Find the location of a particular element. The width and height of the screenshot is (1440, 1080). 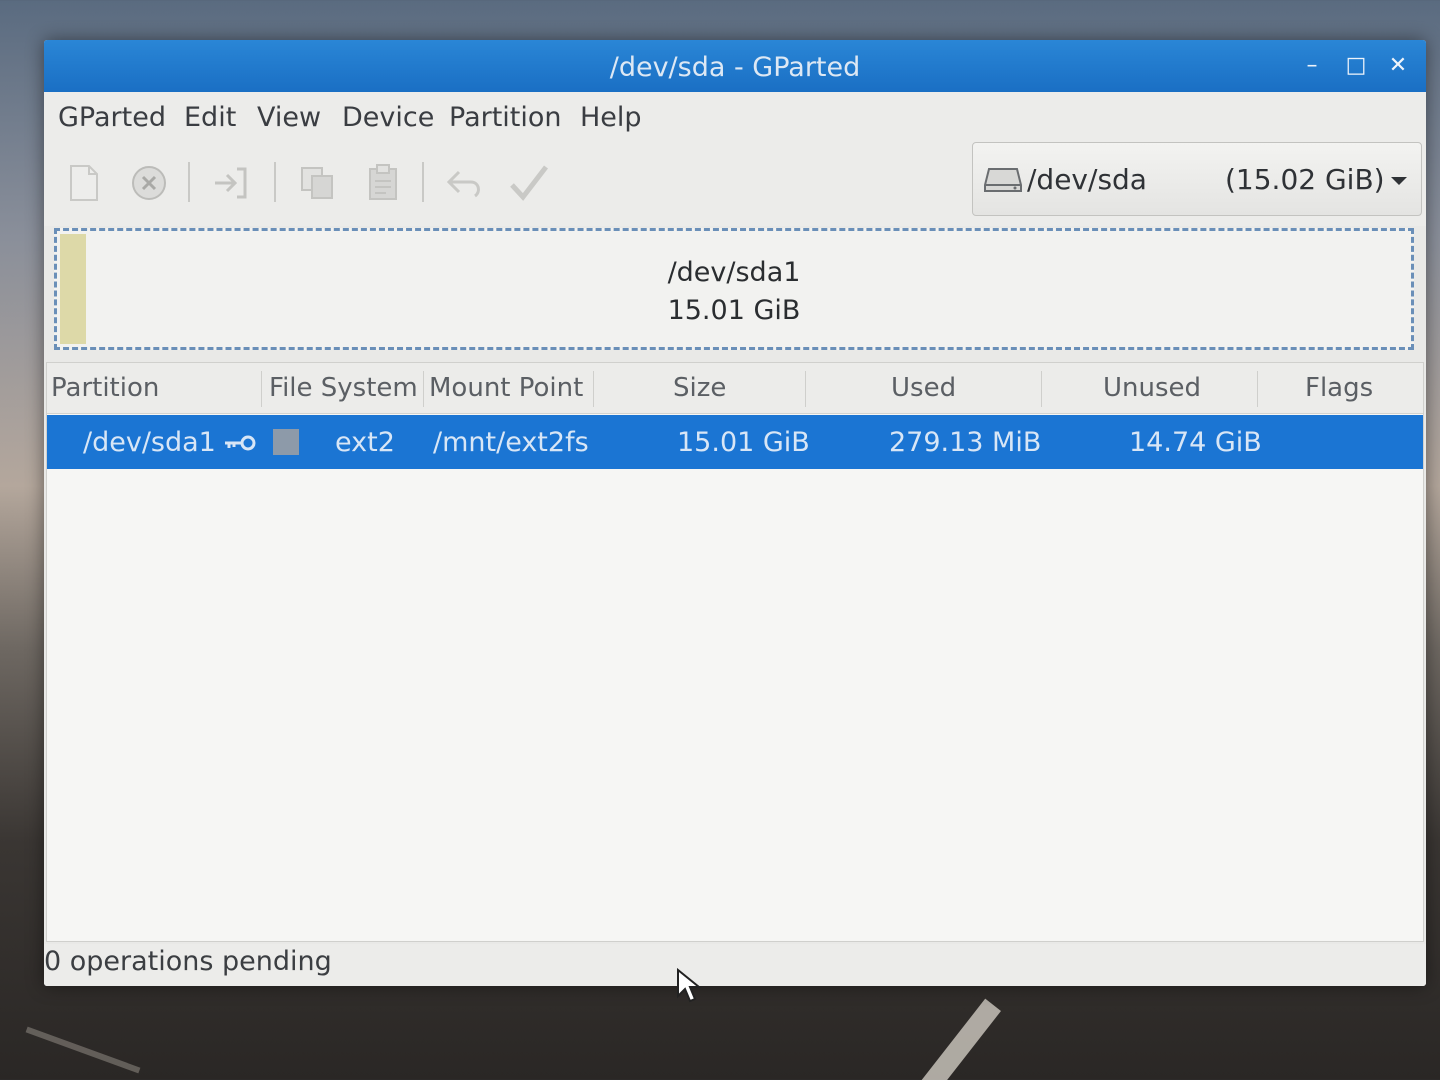

menu-device: Device is located at coordinates (388, 117).